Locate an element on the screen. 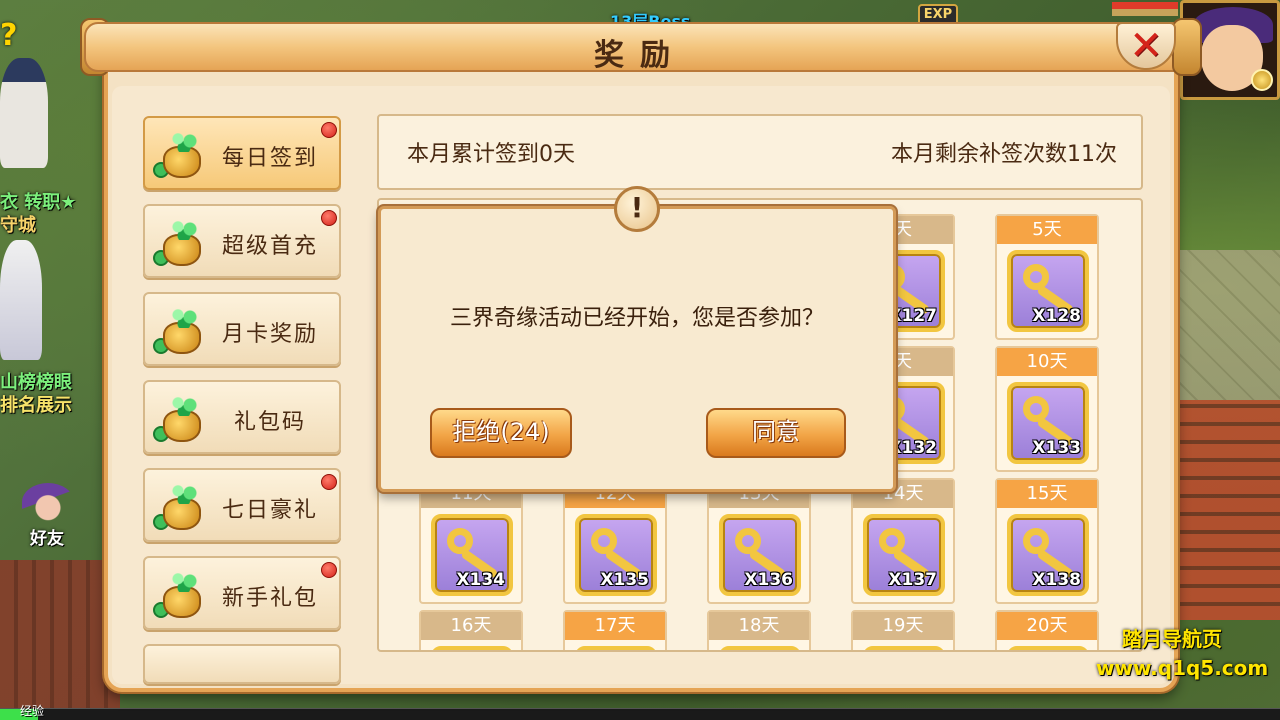 The height and width of the screenshot is (720, 1280). reward-quantity: X137 is located at coordinates (912, 580).